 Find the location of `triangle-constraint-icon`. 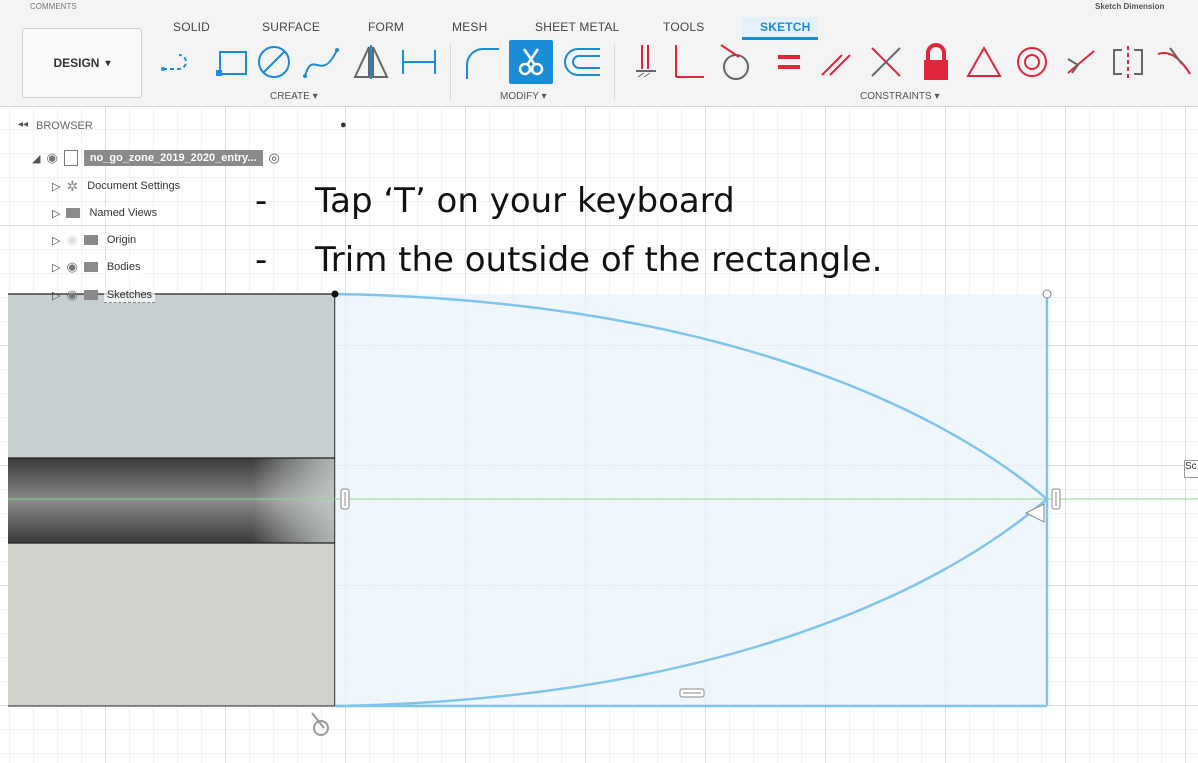

triangle-constraint-icon is located at coordinates (984, 62).